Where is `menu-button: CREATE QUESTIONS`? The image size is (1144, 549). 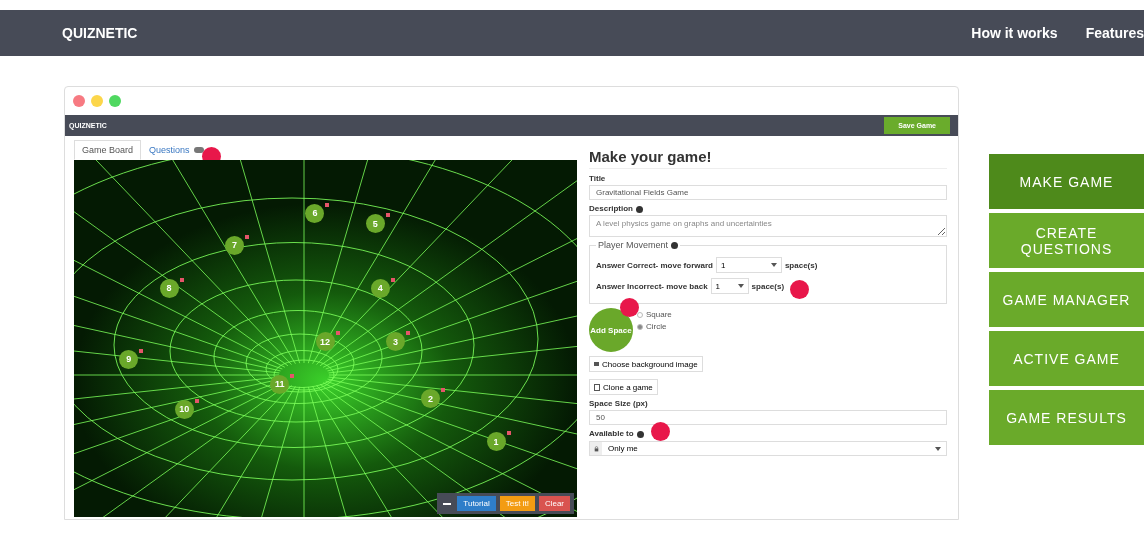
menu-button: CREATE QUESTIONS is located at coordinates (1066, 240).